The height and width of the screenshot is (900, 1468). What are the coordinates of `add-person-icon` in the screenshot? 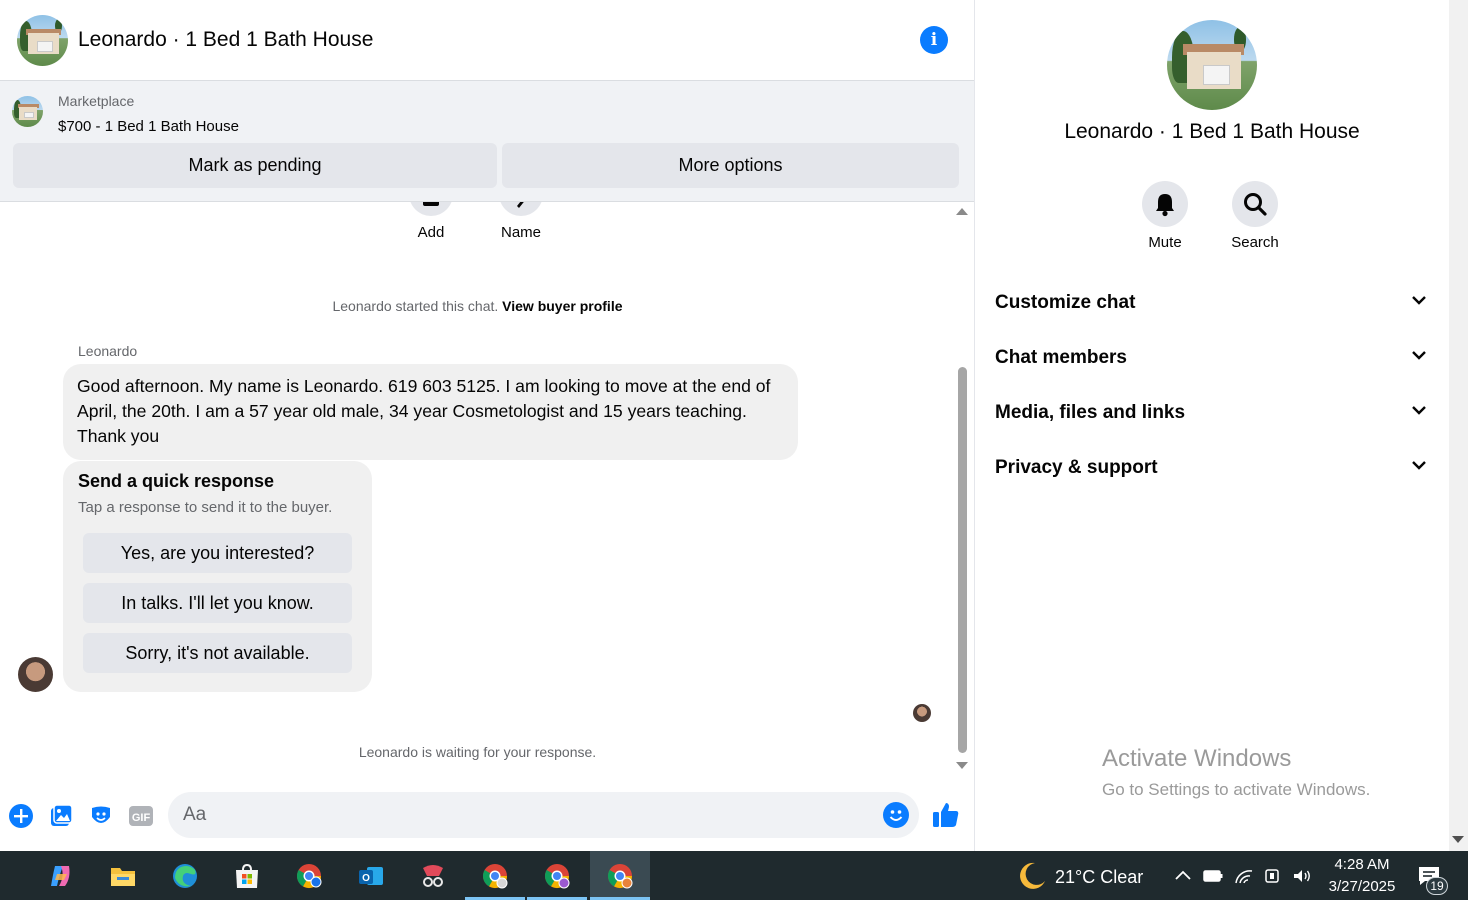 It's located at (431, 204).